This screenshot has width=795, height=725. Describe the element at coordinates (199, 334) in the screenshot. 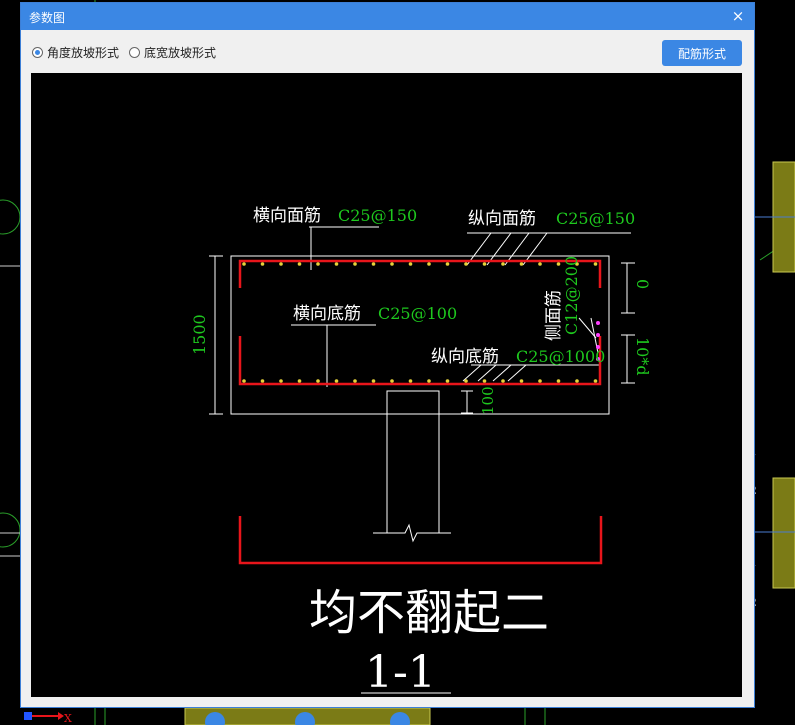

I see `dim-height: 1500` at that location.